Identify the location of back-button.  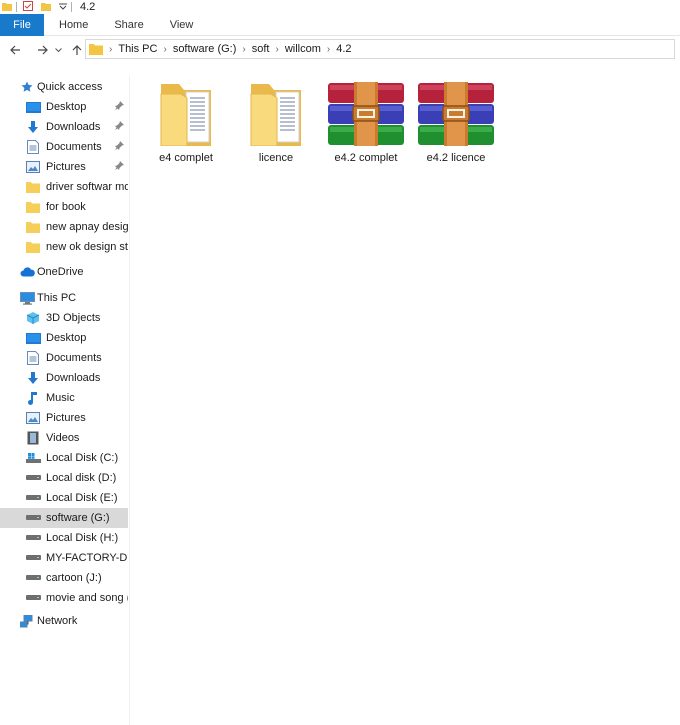
(15, 50).